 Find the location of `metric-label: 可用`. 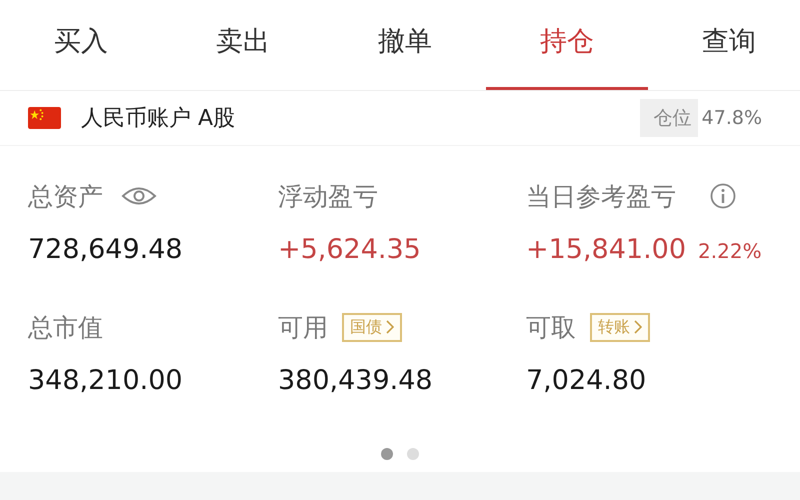

metric-label: 可用 is located at coordinates (303, 328).